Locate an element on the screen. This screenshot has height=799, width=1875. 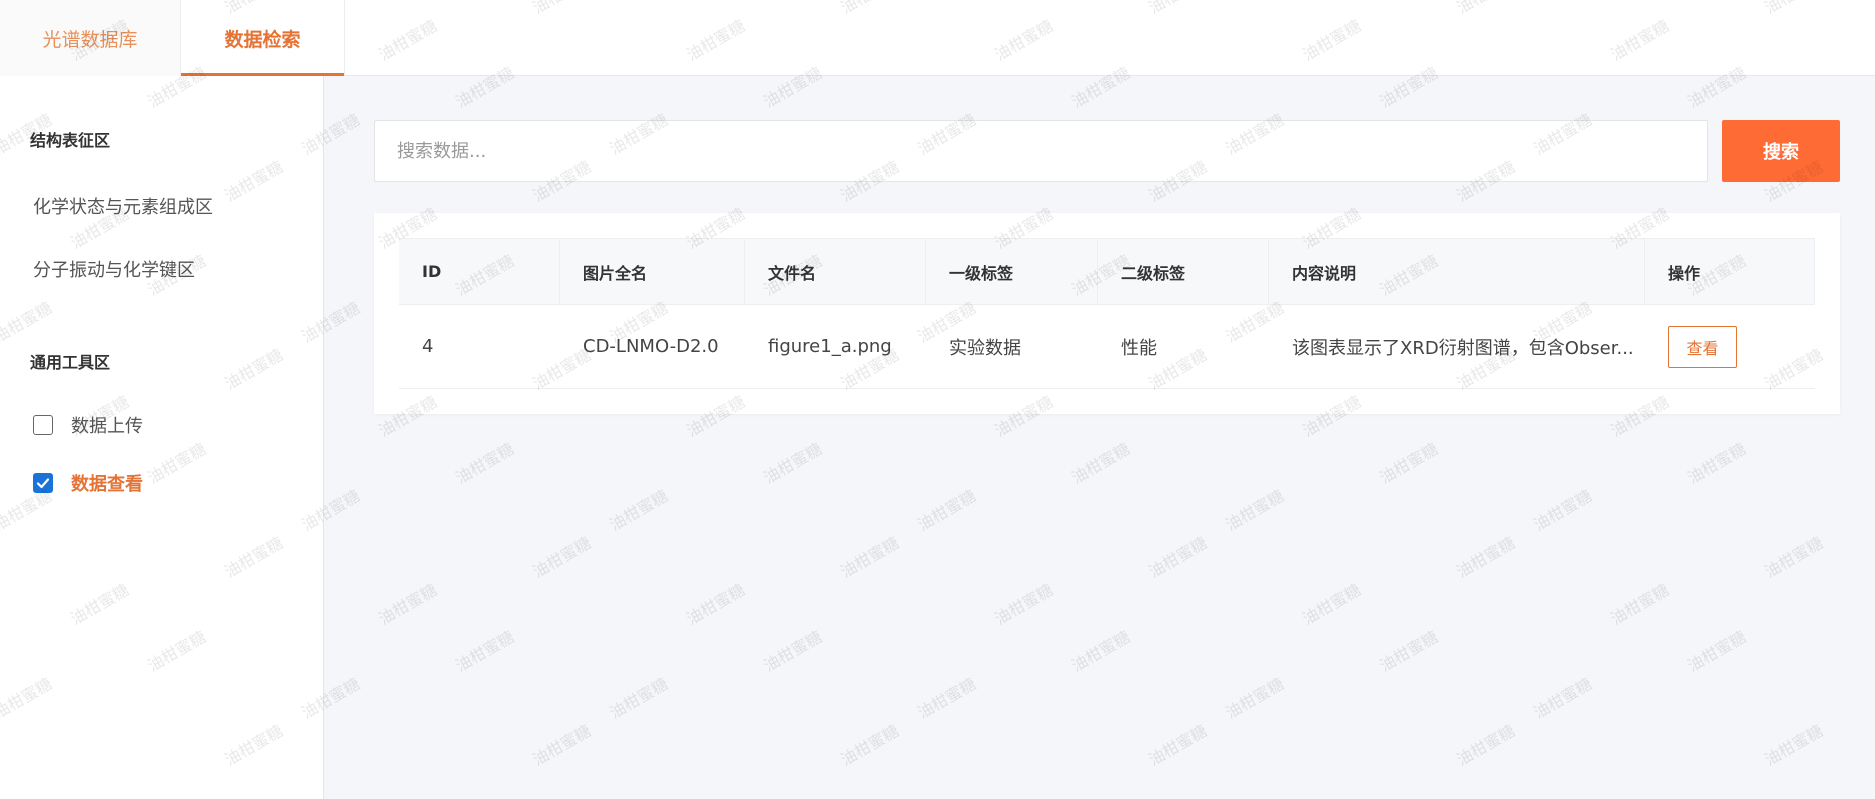
sidebar-item-chemical-state: 化学状态与元素组成区 is located at coordinates (123, 206).